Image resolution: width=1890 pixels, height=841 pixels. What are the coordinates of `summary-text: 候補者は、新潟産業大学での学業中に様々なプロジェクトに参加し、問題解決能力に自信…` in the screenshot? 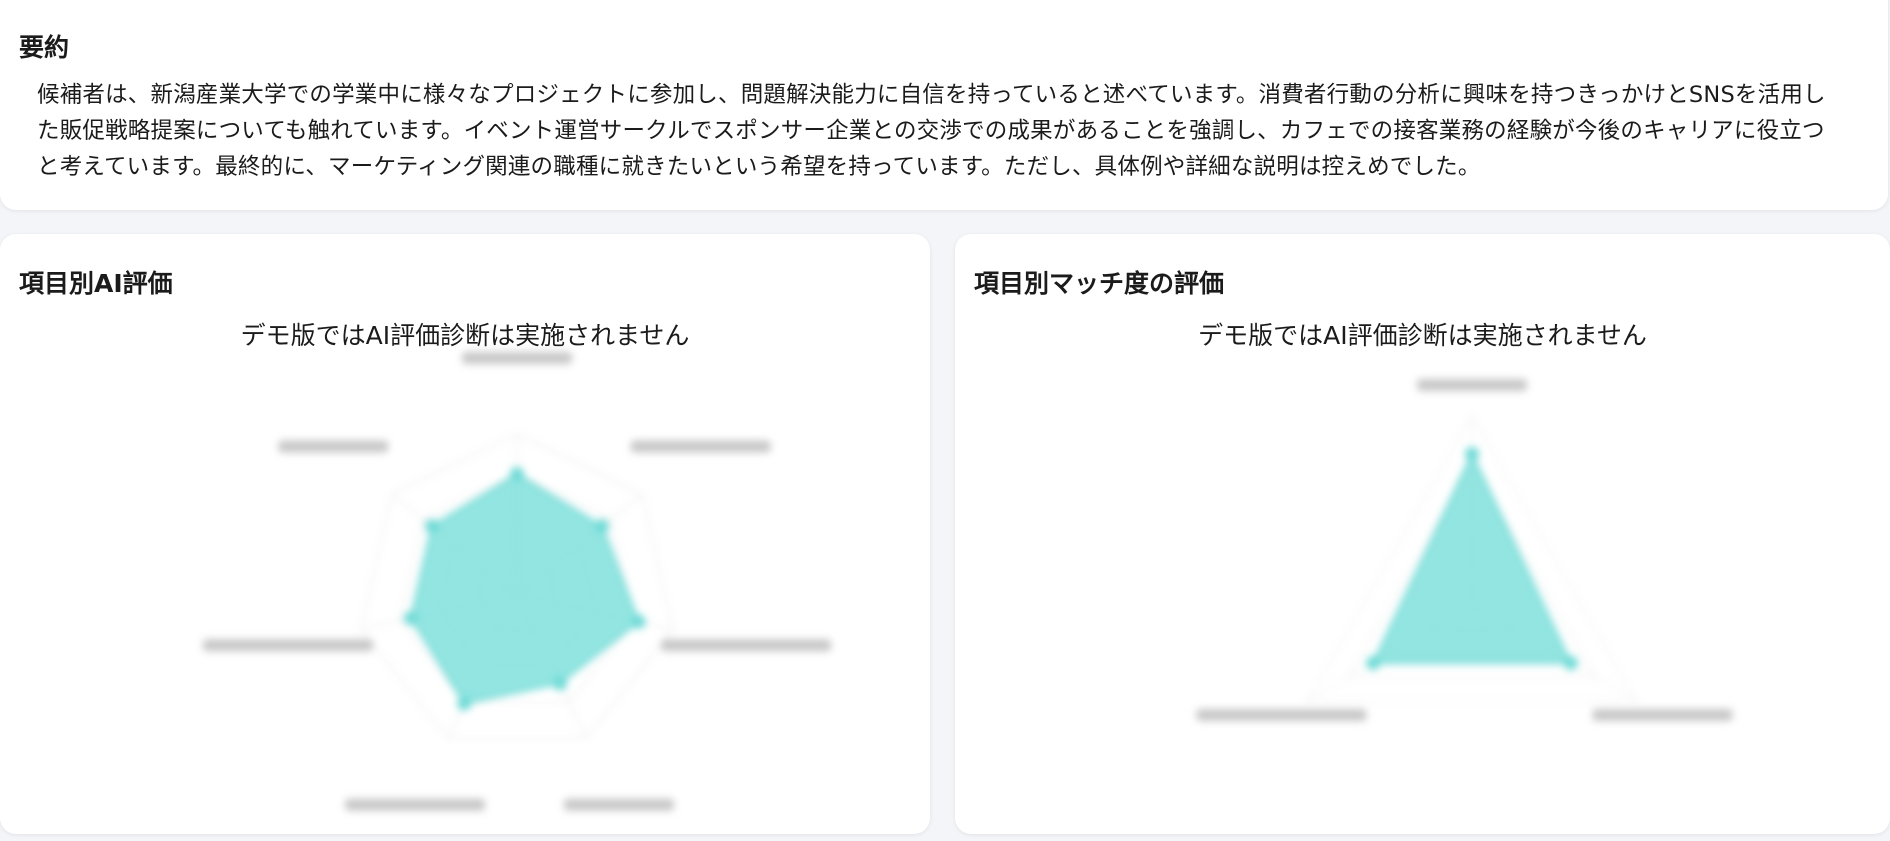 It's located at (931, 131).